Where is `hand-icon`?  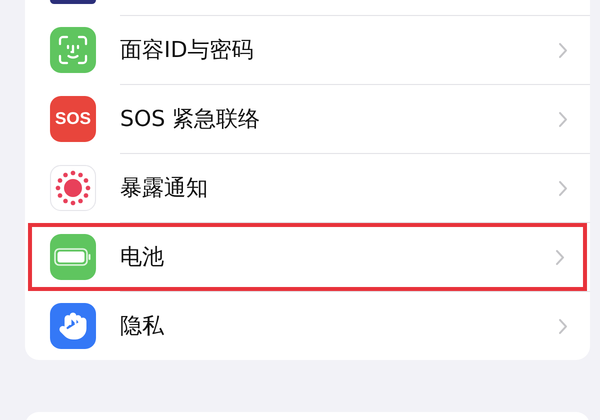 hand-icon is located at coordinates (73, 326).